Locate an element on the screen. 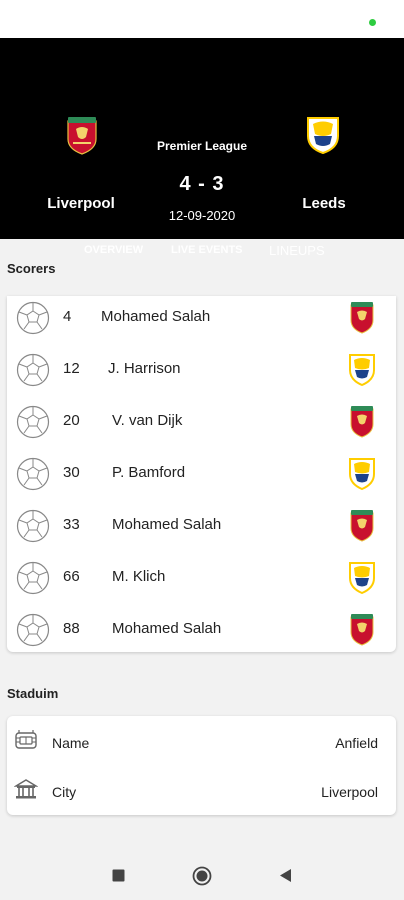 The width and height of the screenshot is (404, 900). android-nav-bar is located at coordinates (202, 875).